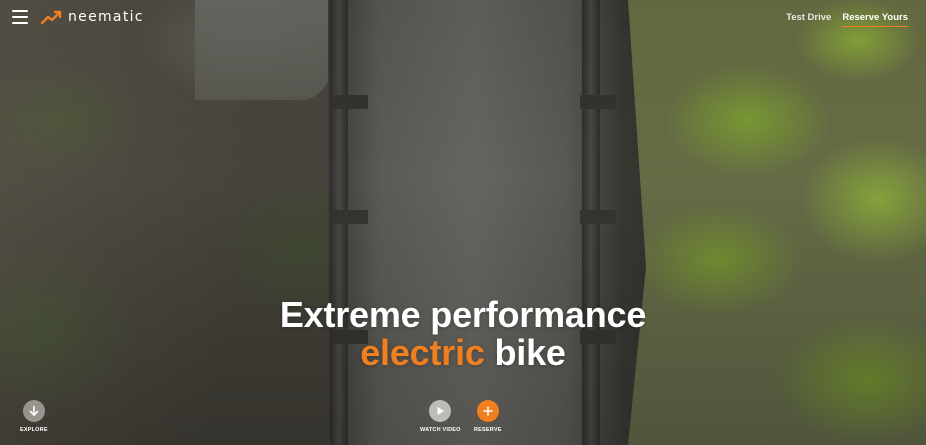 Image resolution: width=926 pixels, height=445 pixels. I want to click on brand-logo: neematic, so click(92, 17).